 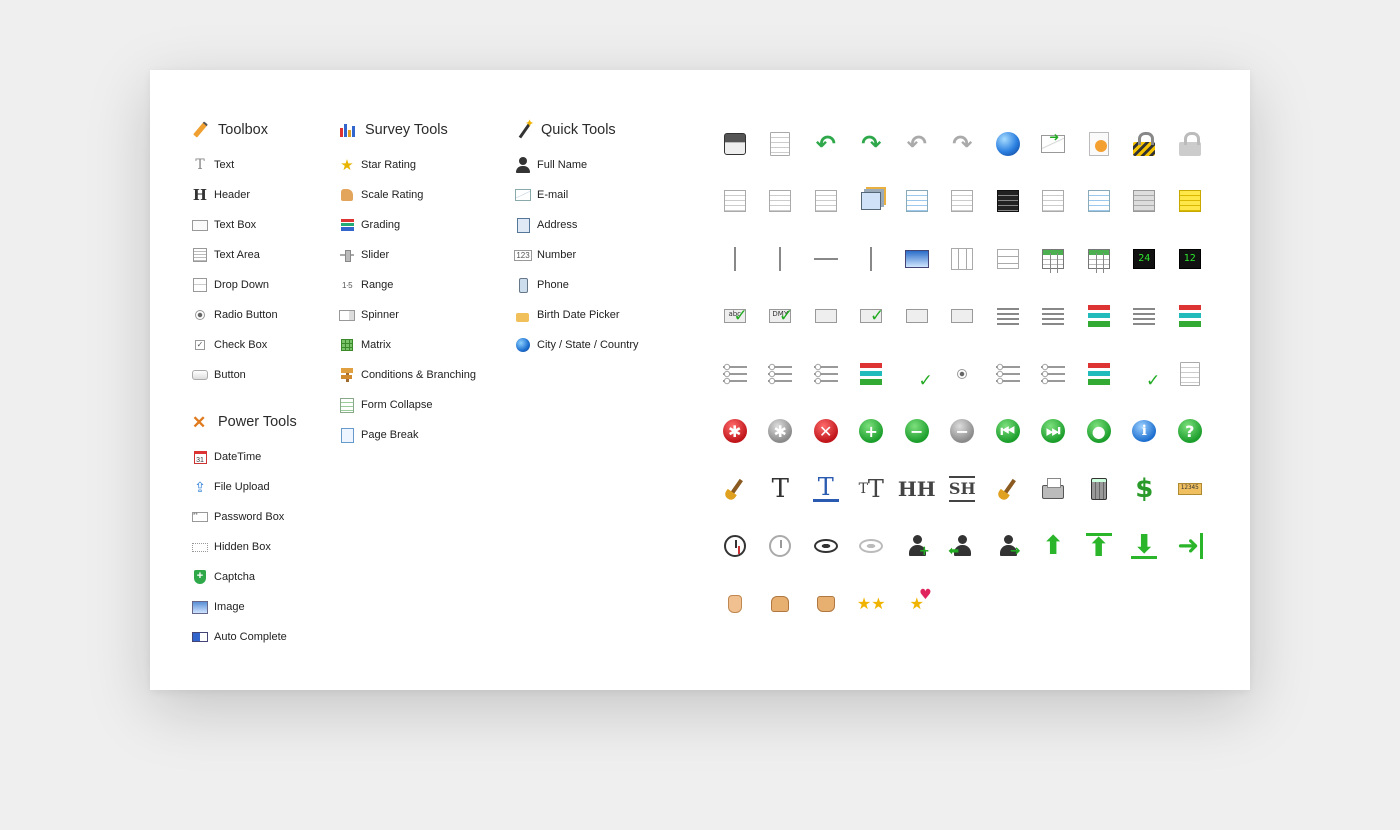 I want to click on tool-matrix: Matrix, so click(x=424, y=345).